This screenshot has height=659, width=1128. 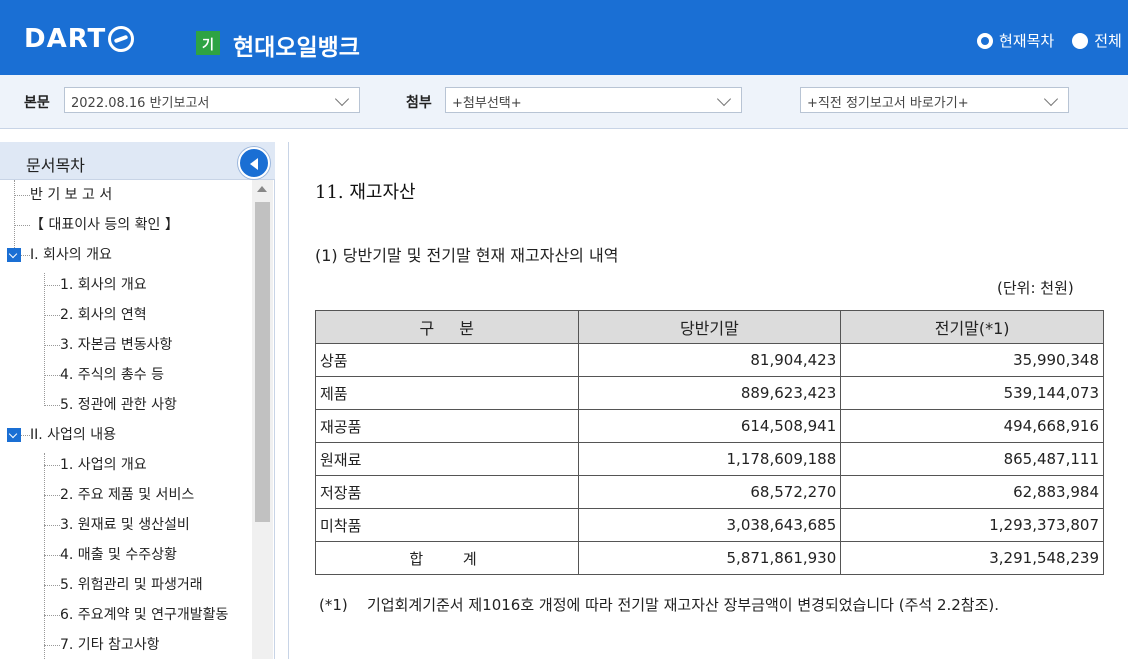 I want to click on radio-all-toc, so click(x=1080, y=40).